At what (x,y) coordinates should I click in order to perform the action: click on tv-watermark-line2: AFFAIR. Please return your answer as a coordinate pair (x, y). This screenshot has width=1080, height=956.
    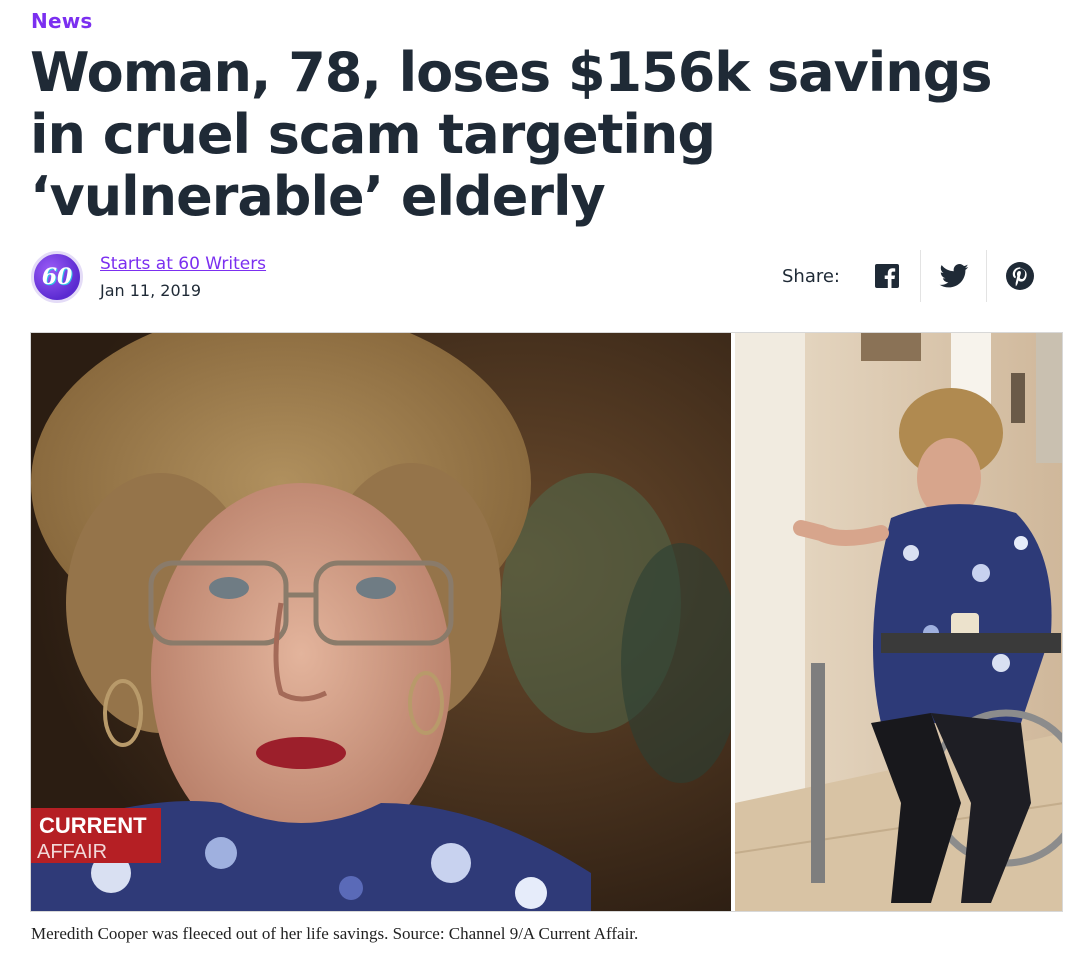
    Looking at the image, I should click on (72, 852).